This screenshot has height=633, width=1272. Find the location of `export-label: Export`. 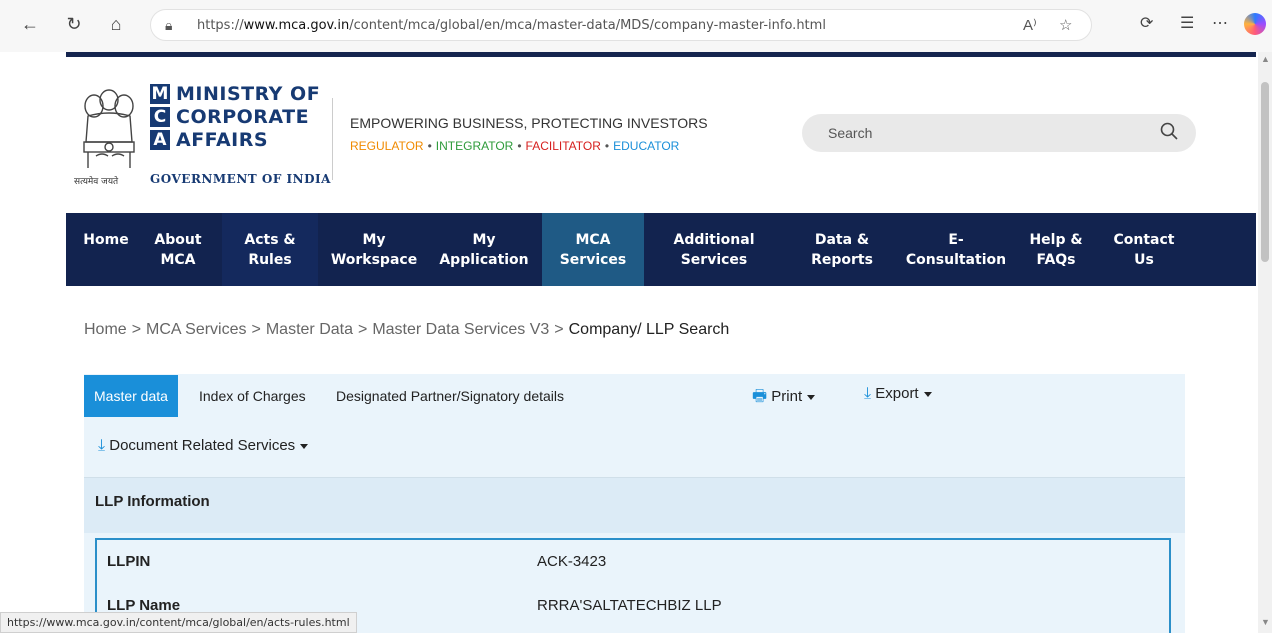

export-label: Export is located at coordinates (897, 393).